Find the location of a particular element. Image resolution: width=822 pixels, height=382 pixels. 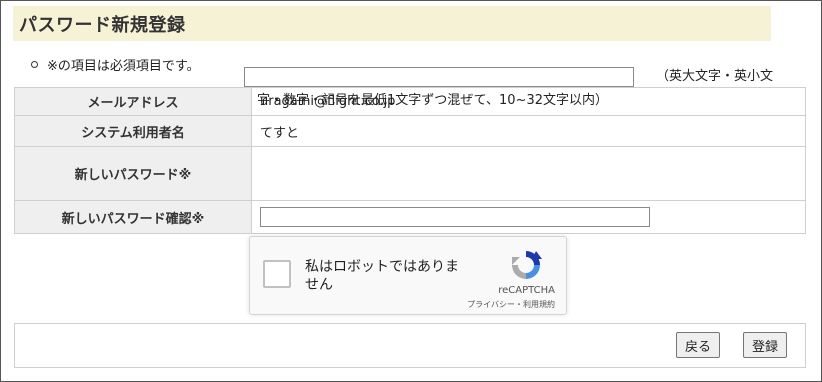

new-password-cell is located at coordinates (528, 173).